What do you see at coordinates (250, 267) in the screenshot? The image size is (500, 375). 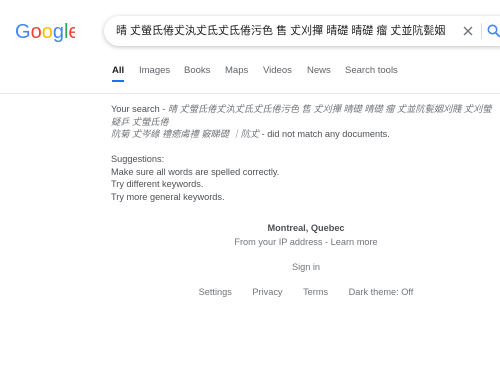 I see `sign-in-link: Sign in` at bounding box center [250, 267].